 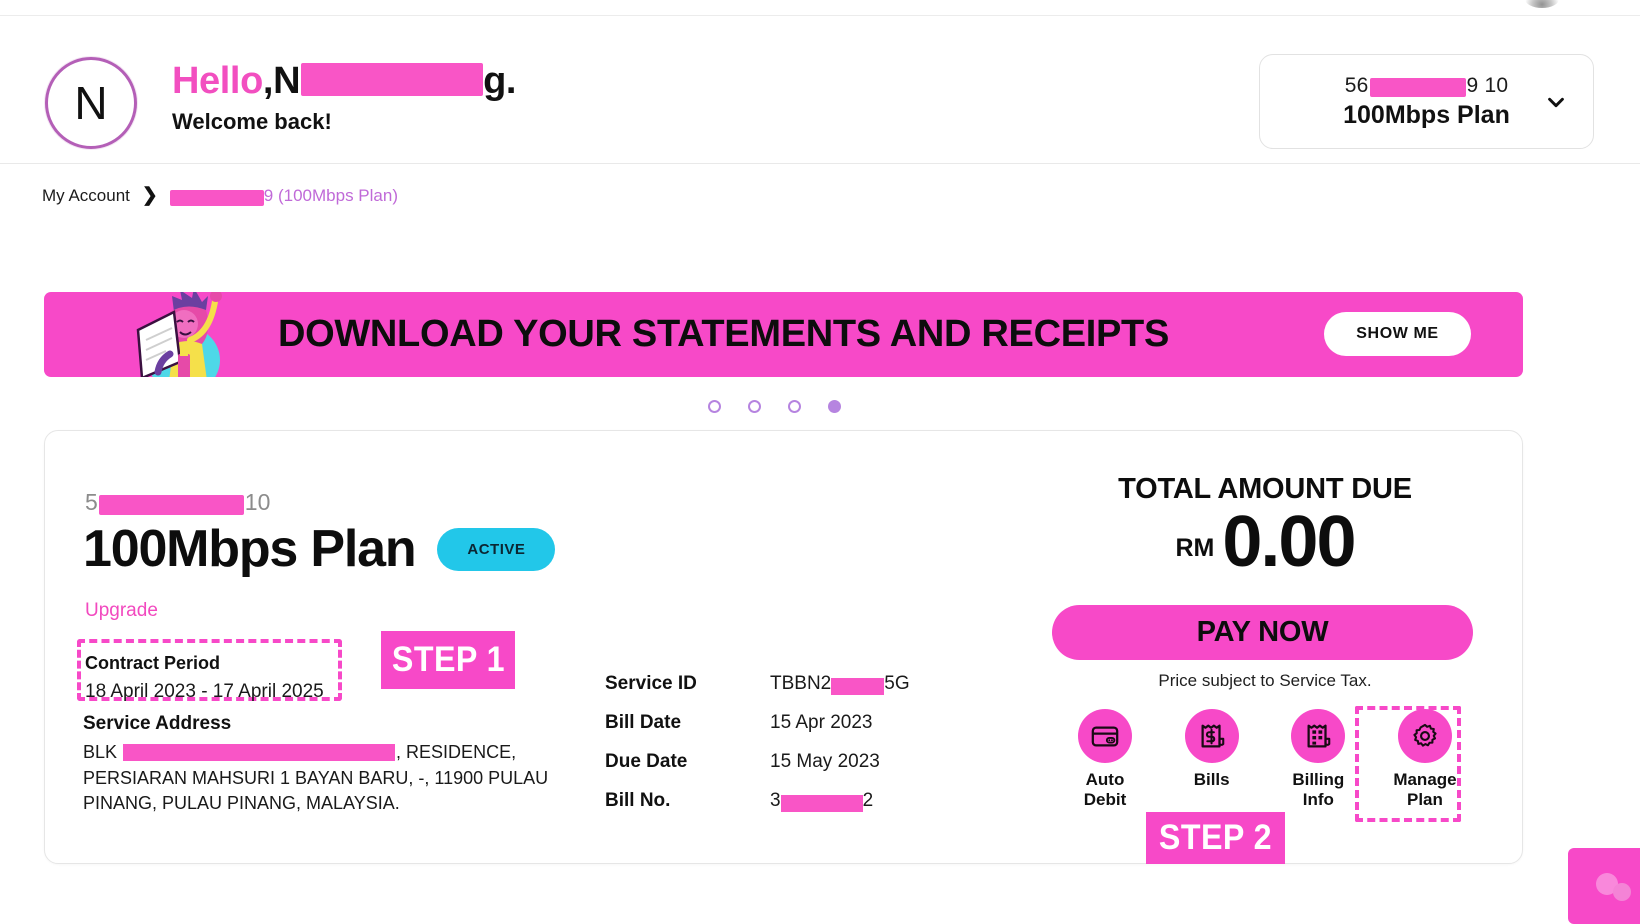 What do you see at coordinates (252, 121) in the screenshot?
I see `welcome-text: Welcome back!` at bounding box center [252, 121].